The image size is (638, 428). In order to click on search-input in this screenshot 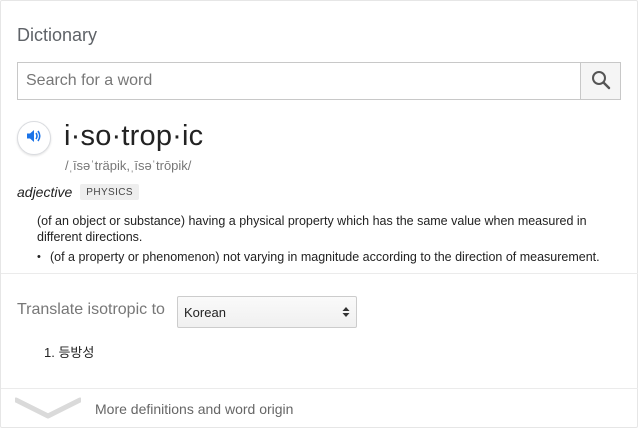, I will do `click(299, 81)`.